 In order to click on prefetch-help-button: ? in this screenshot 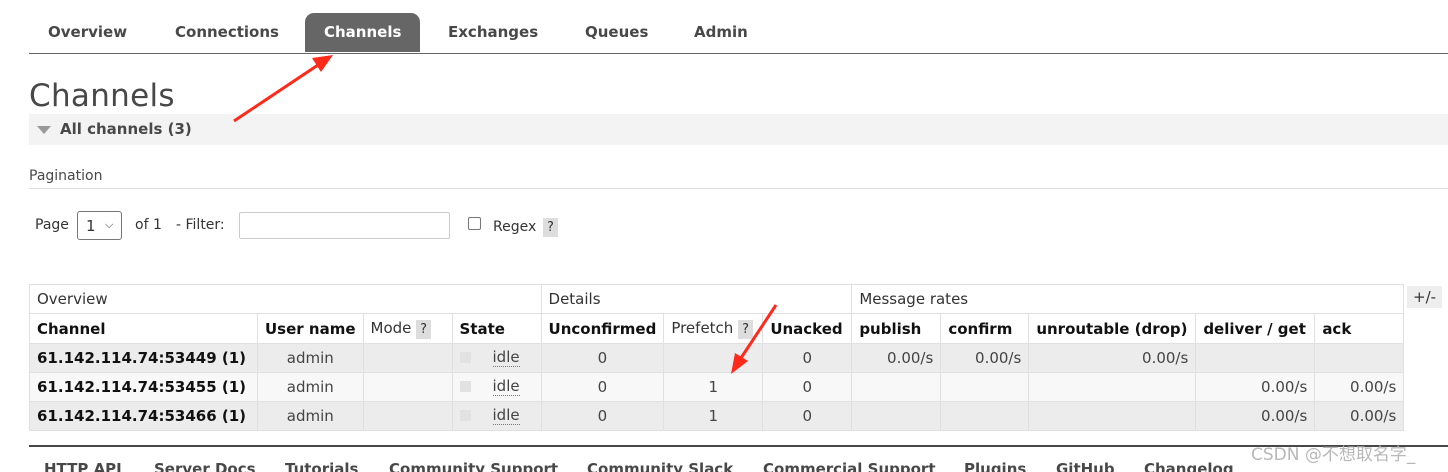, I will do `click(745, 329)`.